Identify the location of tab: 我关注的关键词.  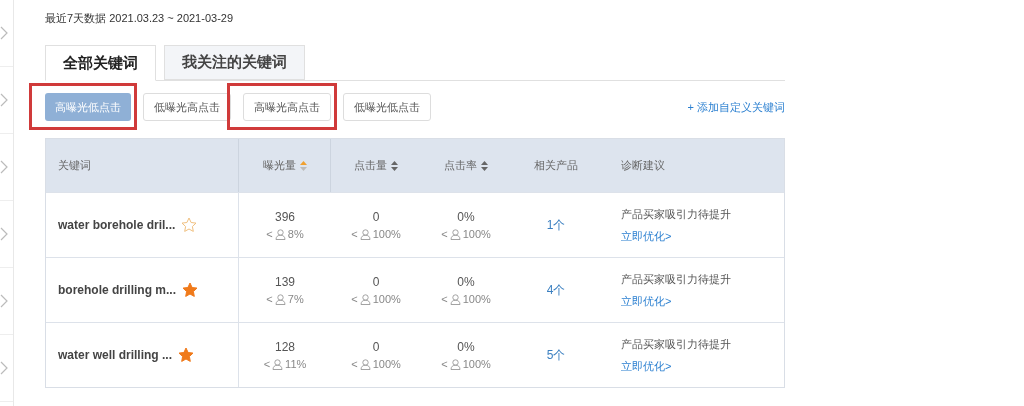
(234, 62).